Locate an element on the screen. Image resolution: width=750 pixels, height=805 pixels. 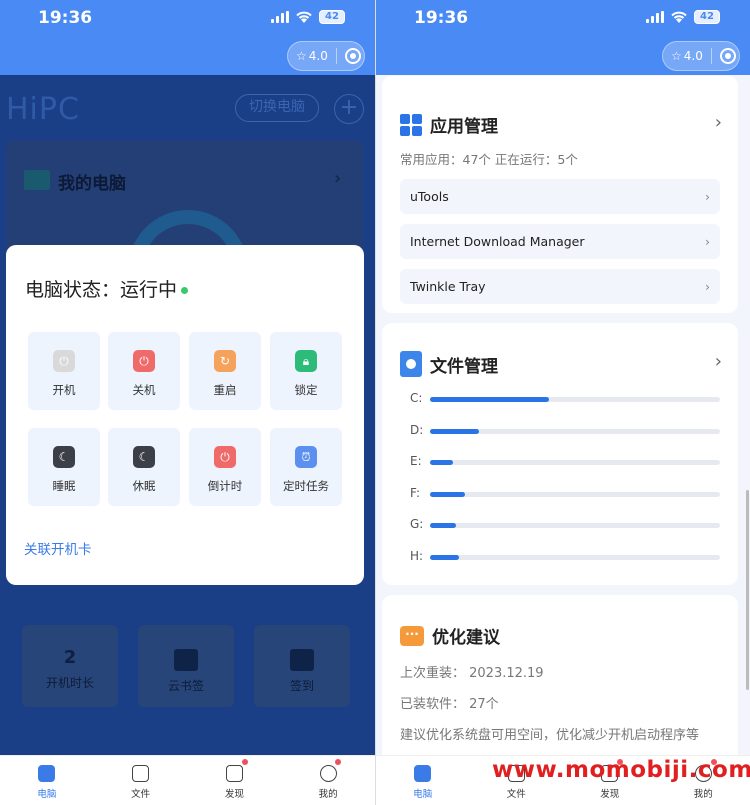
tab-discover: 发现 is located at coordinates (235, 780).